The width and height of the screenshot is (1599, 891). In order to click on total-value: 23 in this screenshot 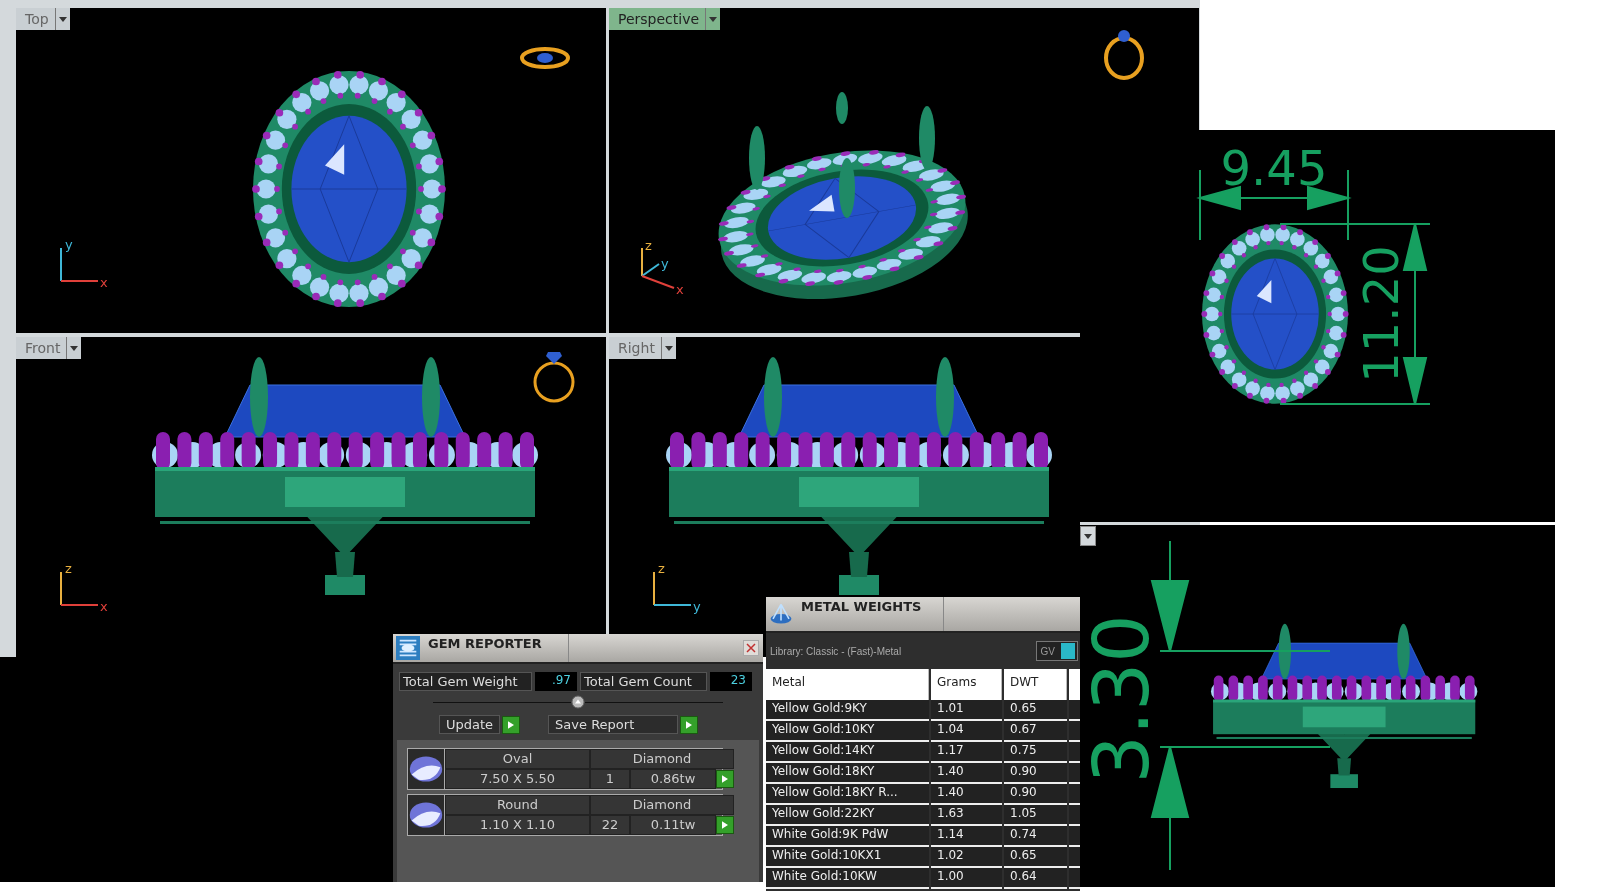, I will do `click(731, 681)`.